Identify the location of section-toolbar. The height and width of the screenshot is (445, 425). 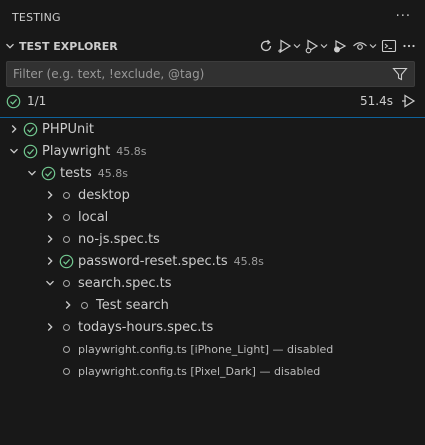
(335, 46).